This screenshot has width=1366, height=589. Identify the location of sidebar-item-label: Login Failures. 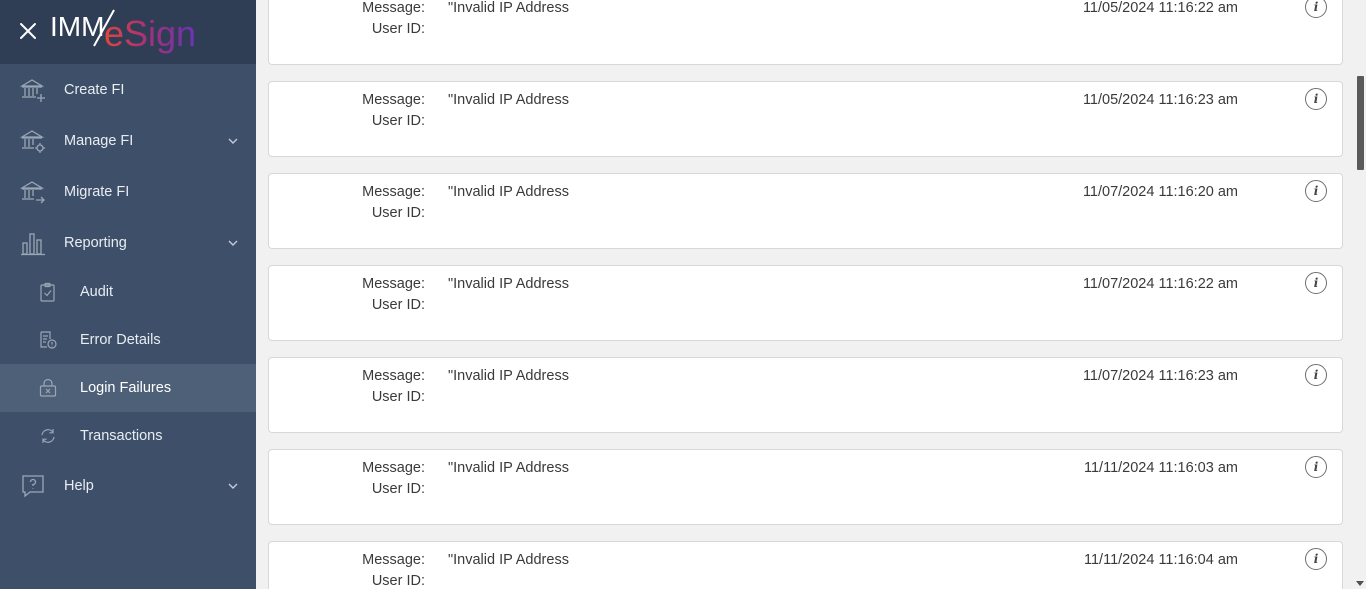
(126, 388).